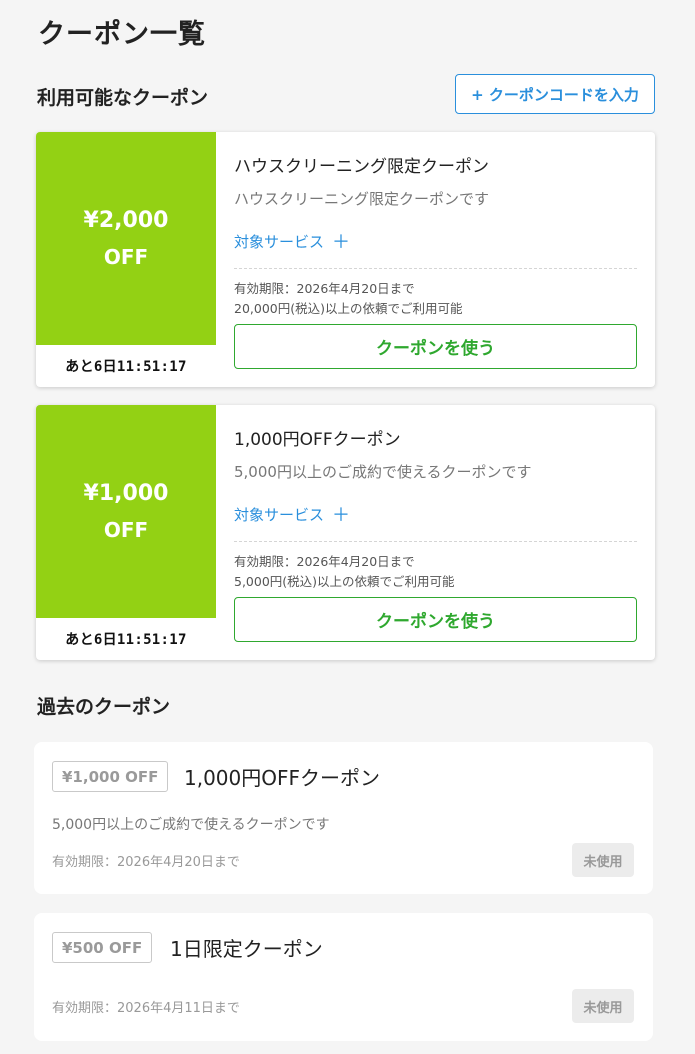 The width and height of the screenshot is (695, 1054). What do you see at coordinates (361, 167) in the screenshot?
I see `coupon-name: ハウスクリーニング限定クーポン` at bounding box center [361, 167].